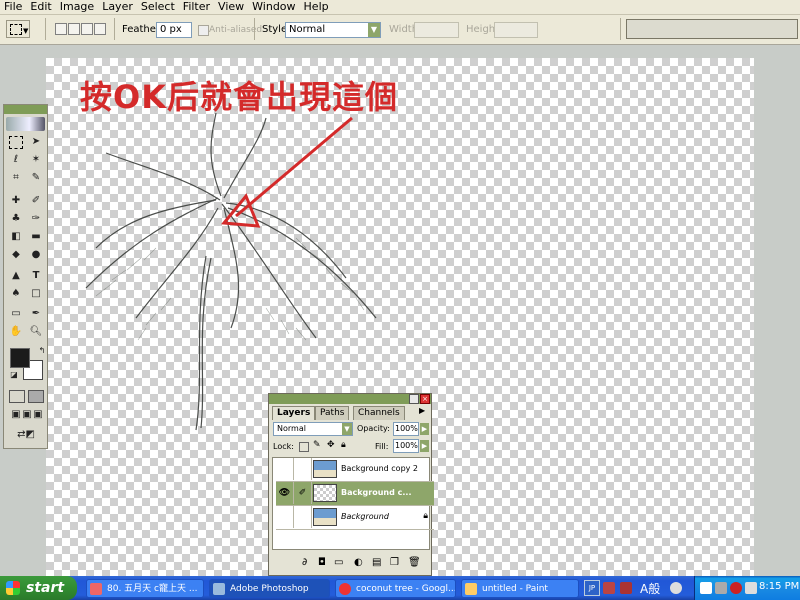 This screenshot has height=600, width=800. I want to click on security-icon, so click(736, 588).